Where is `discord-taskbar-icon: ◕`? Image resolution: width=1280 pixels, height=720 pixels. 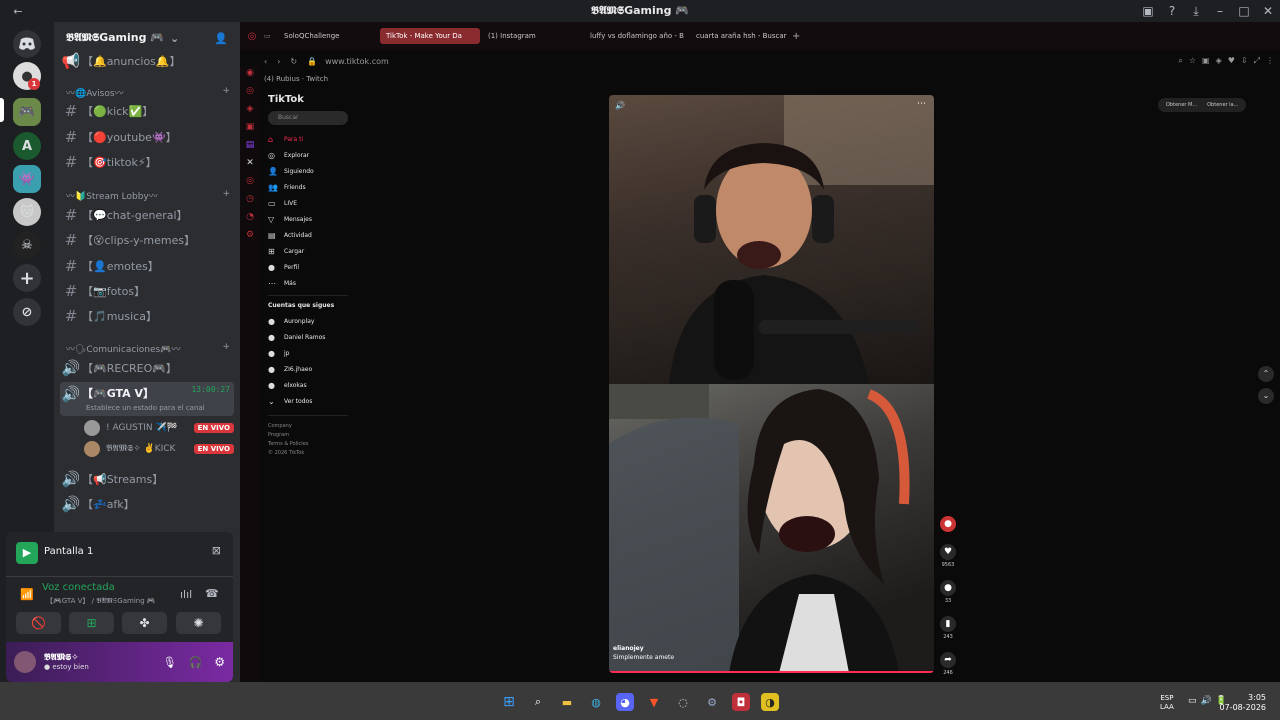
discord-taskbar-icon: ◕ is located at coordinates (625, 702).